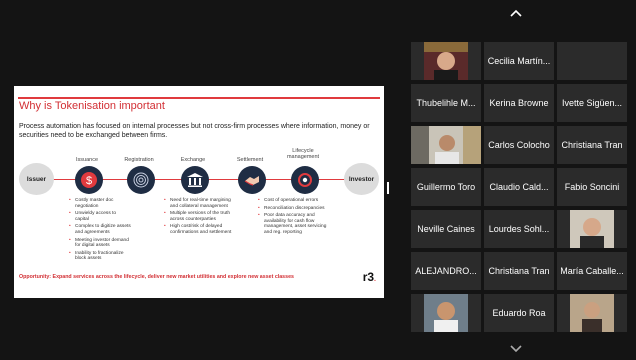  I want to click on bullet: Unwieldy access to capital, so click(100, 216).